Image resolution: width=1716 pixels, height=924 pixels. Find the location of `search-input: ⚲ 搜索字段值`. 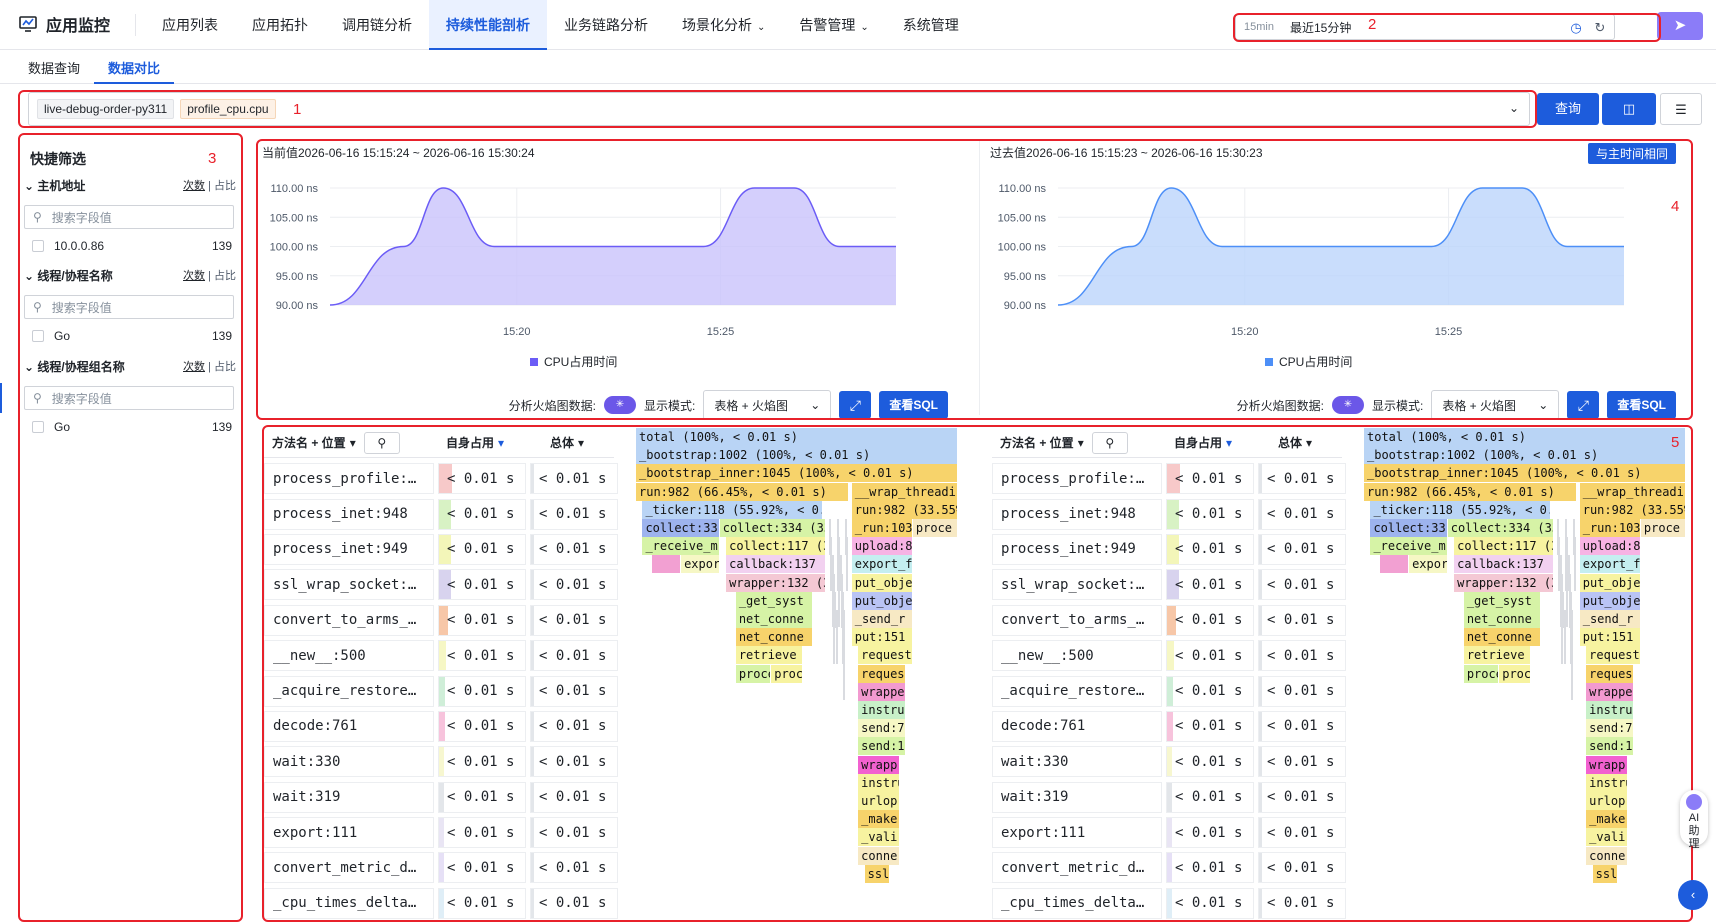

search-input: ⚲ 搜索字段值 is located at coordinates (129, 307).